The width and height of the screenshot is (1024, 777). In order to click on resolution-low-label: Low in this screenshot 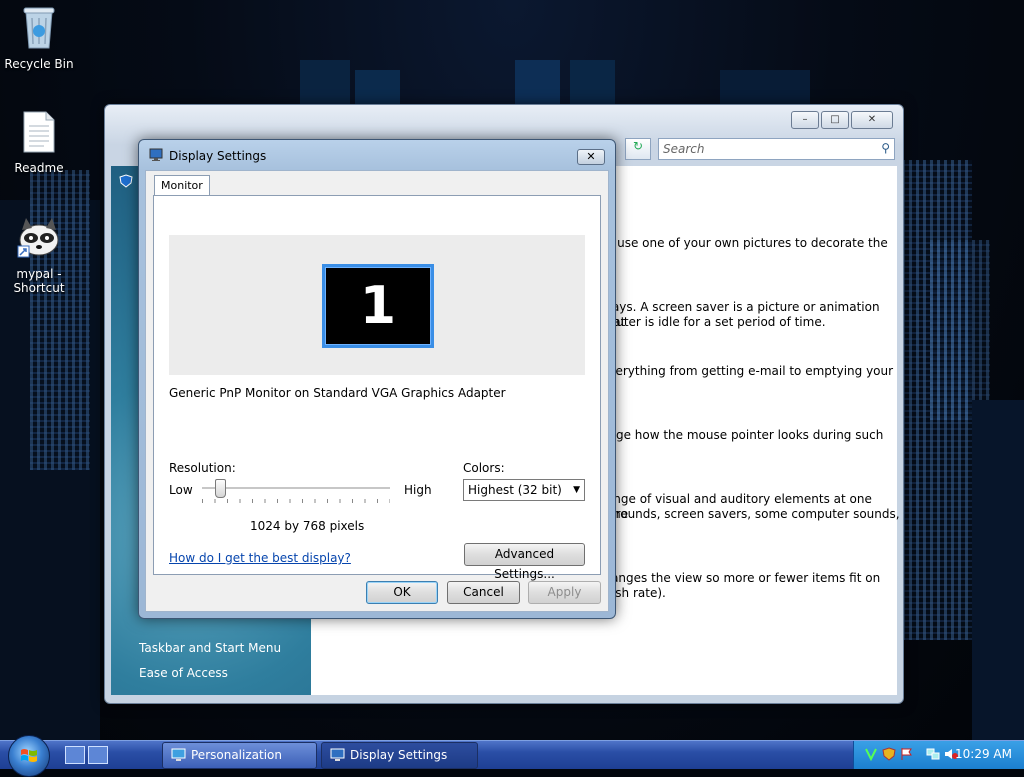, I will do `click(181, 490)`.